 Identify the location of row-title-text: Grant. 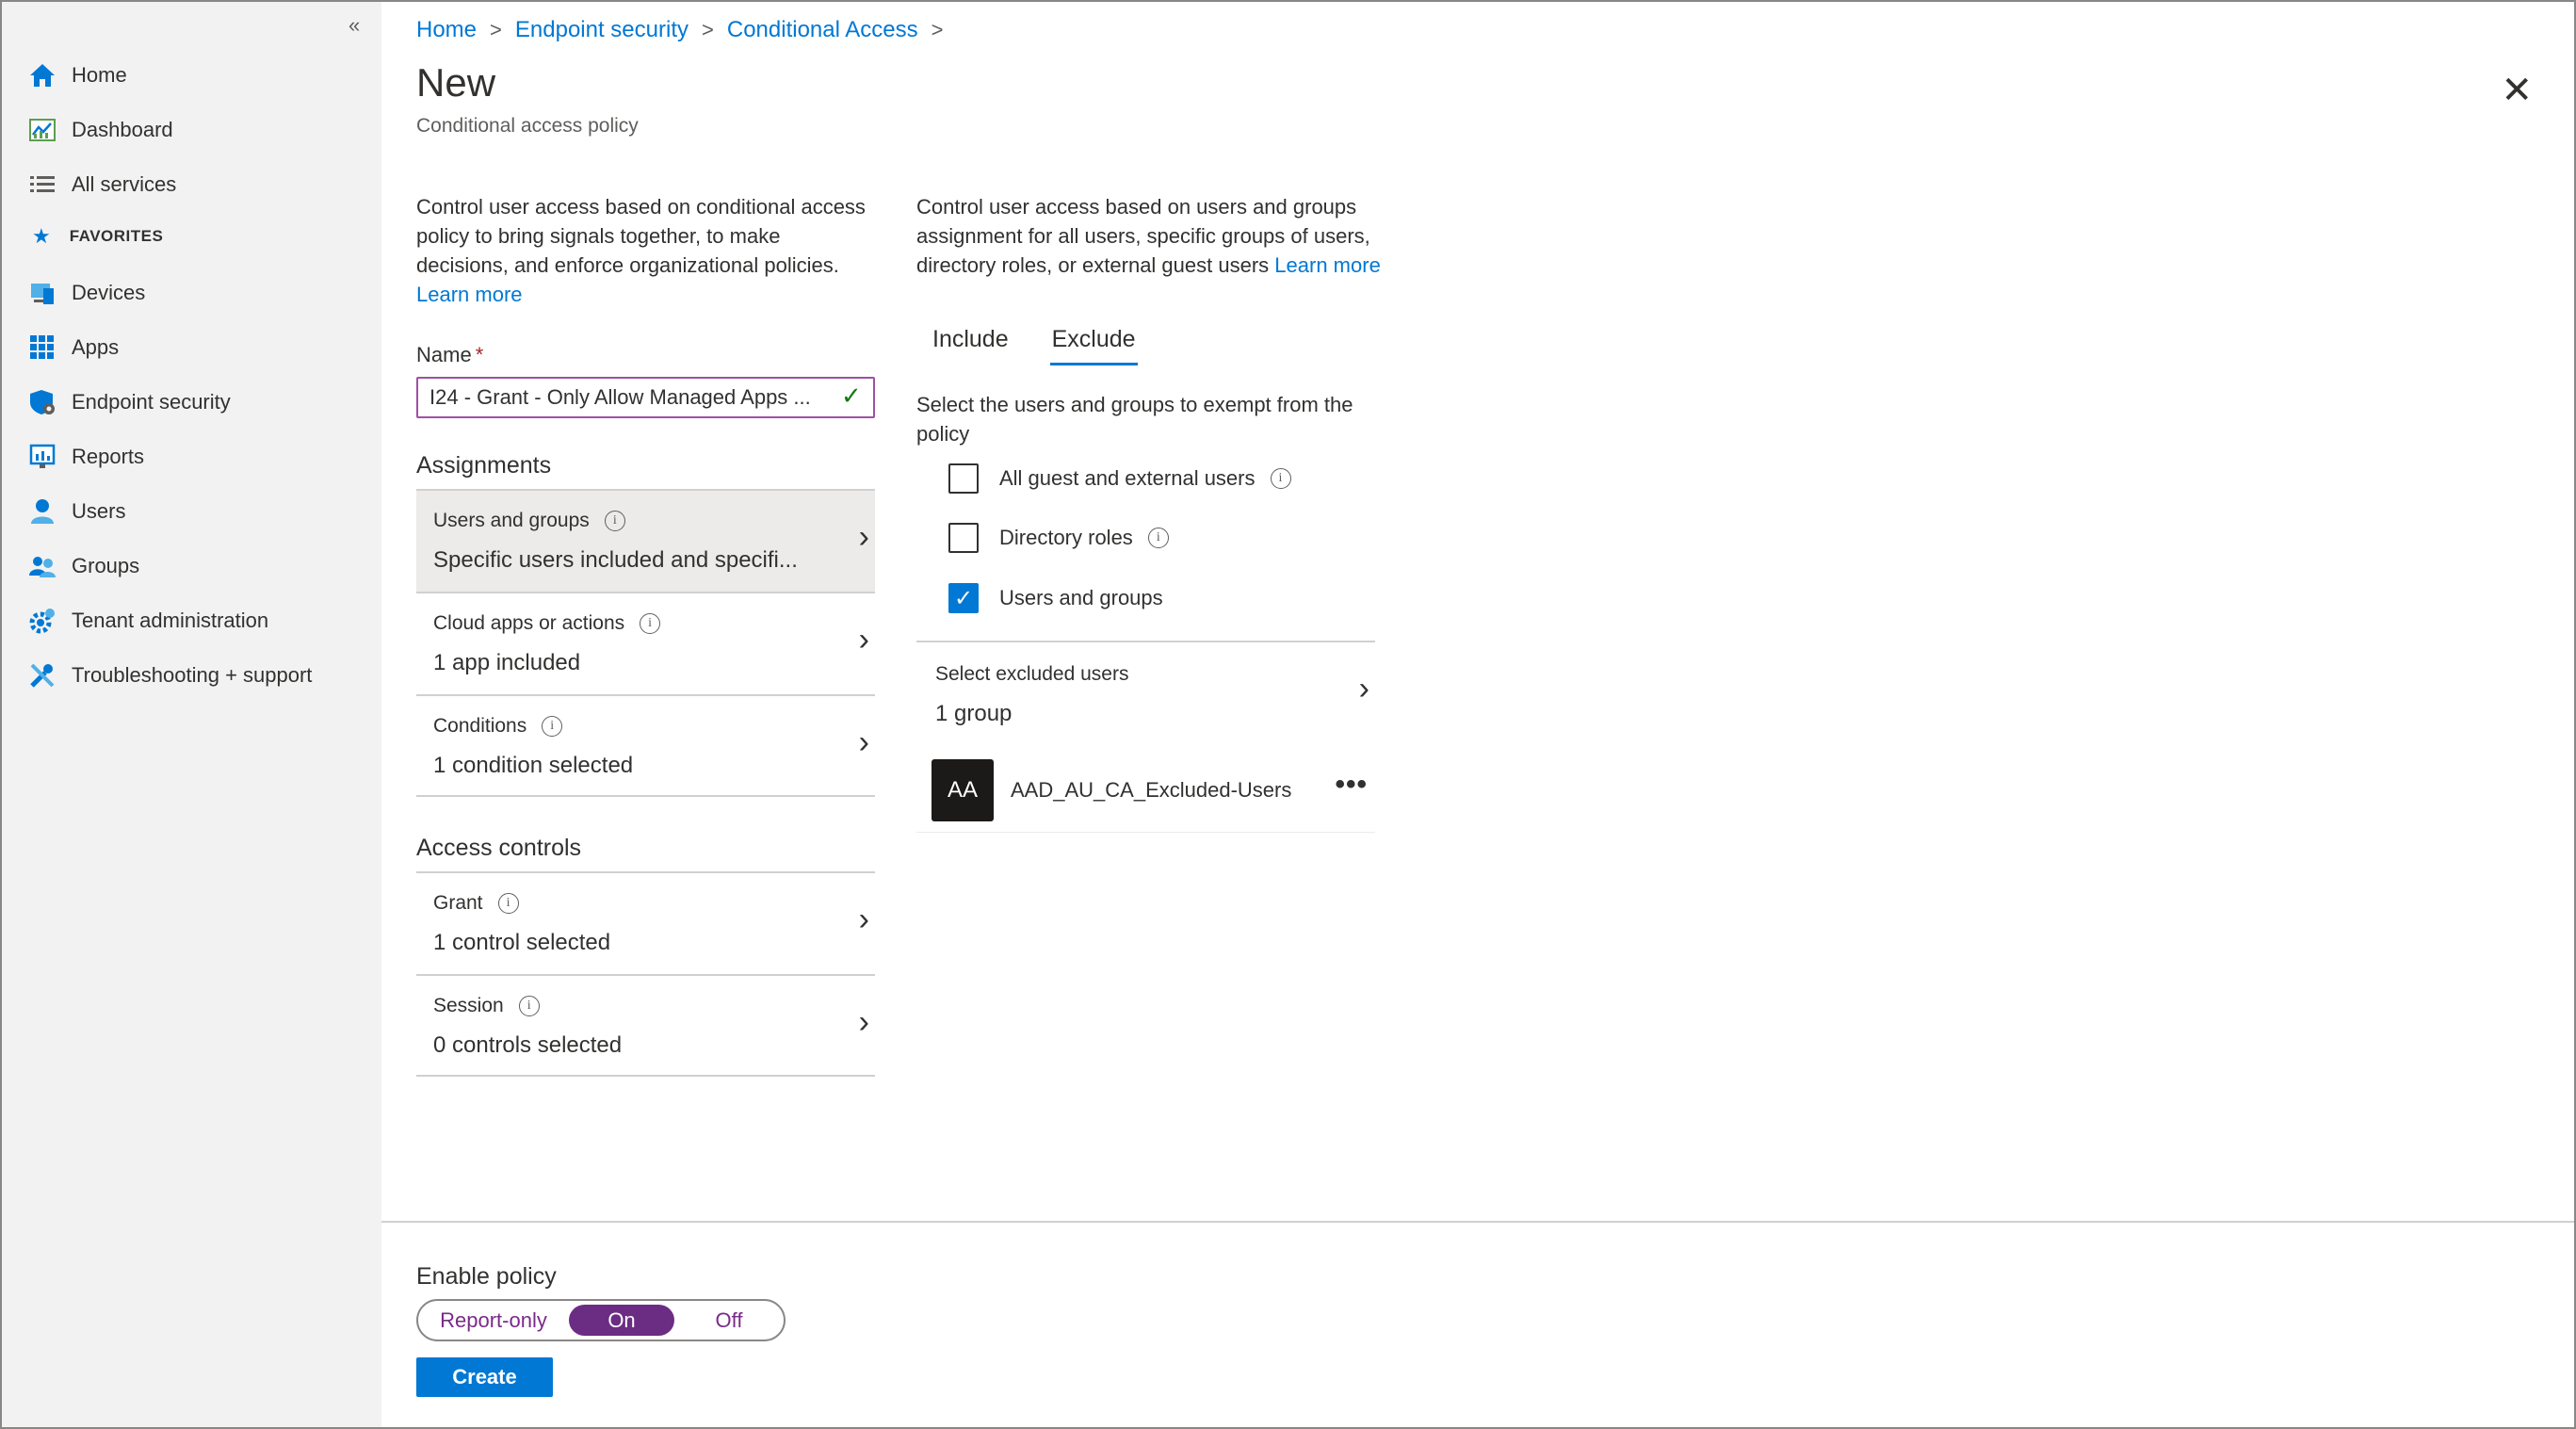
(458, 903).